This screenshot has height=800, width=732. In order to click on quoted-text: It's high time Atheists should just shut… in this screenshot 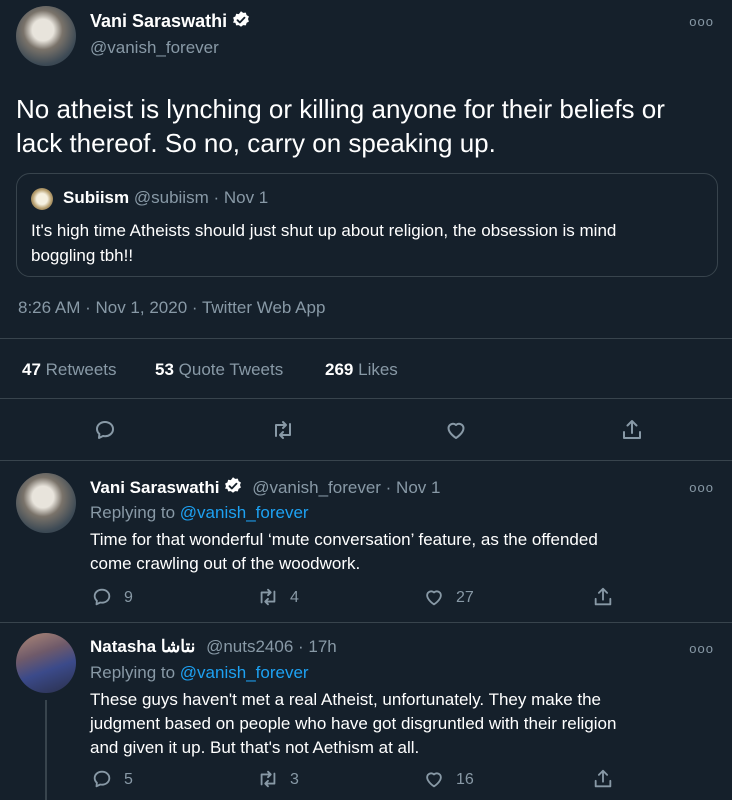, I will do `click(371, 243)`.